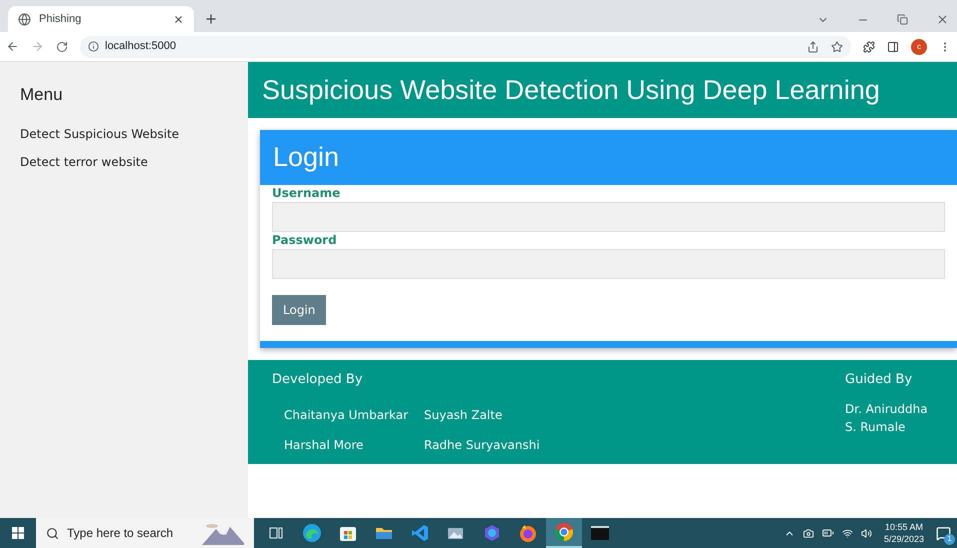 Image resolution: width=957 pixels, height=548 pixels. What do you see at coordinates (564, 532) in the screenshot?
I see `chrome-icon` at bounding box center [564, 532].